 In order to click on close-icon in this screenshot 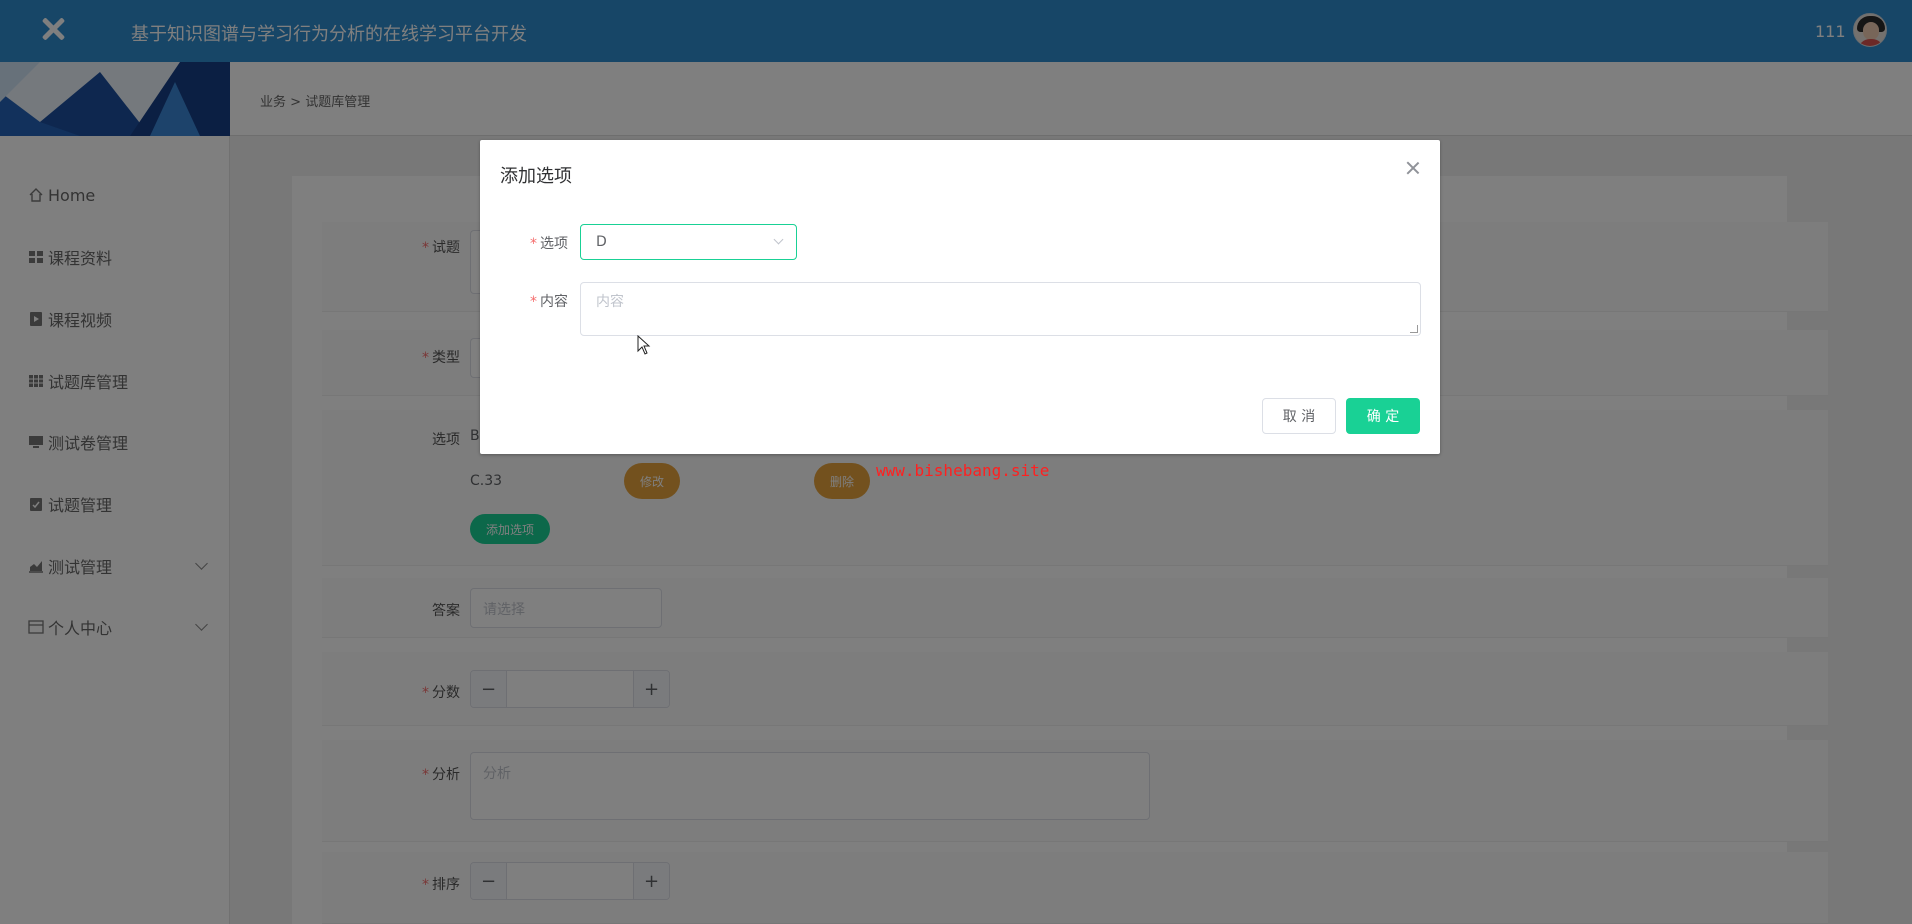, I will do `click(1413, 168)`.